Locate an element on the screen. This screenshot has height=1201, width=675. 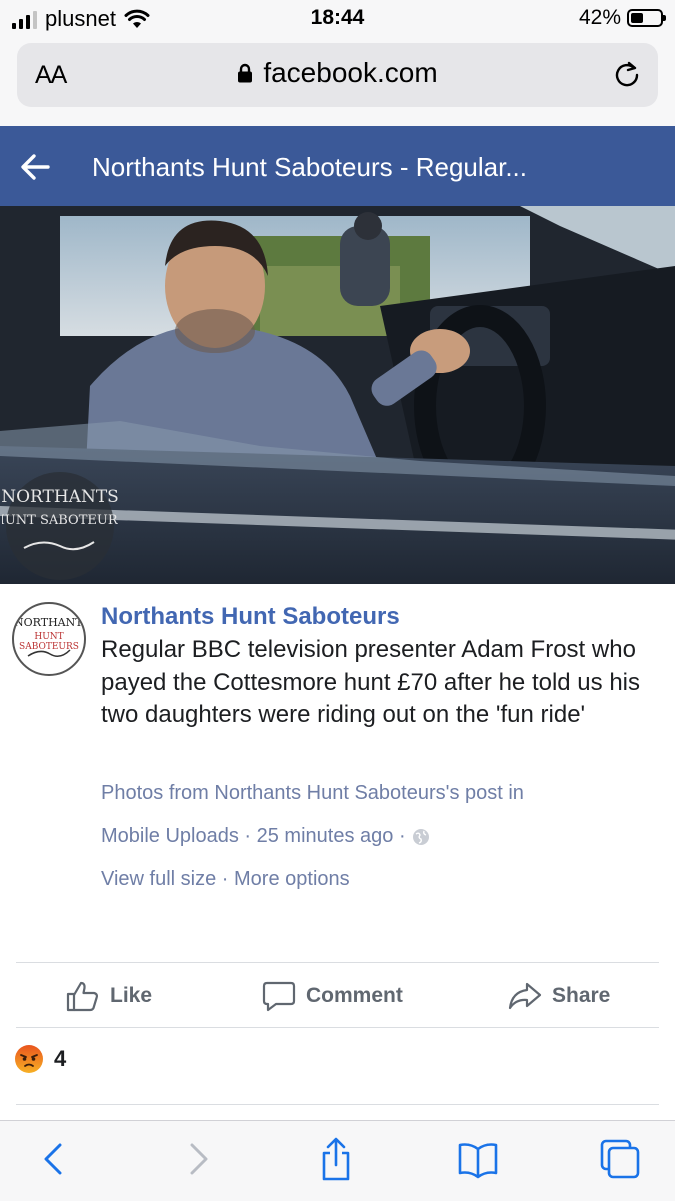
share-button: Share is located at coordinates (559, 996).